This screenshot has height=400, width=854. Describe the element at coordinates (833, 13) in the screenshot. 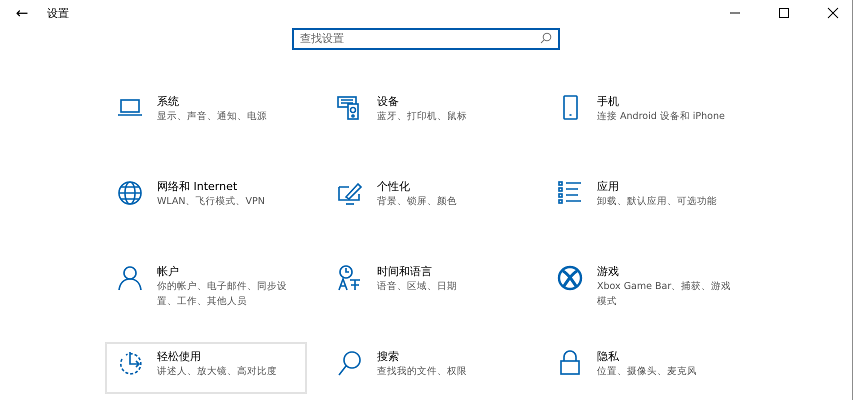

I see `close-icon` at that location.